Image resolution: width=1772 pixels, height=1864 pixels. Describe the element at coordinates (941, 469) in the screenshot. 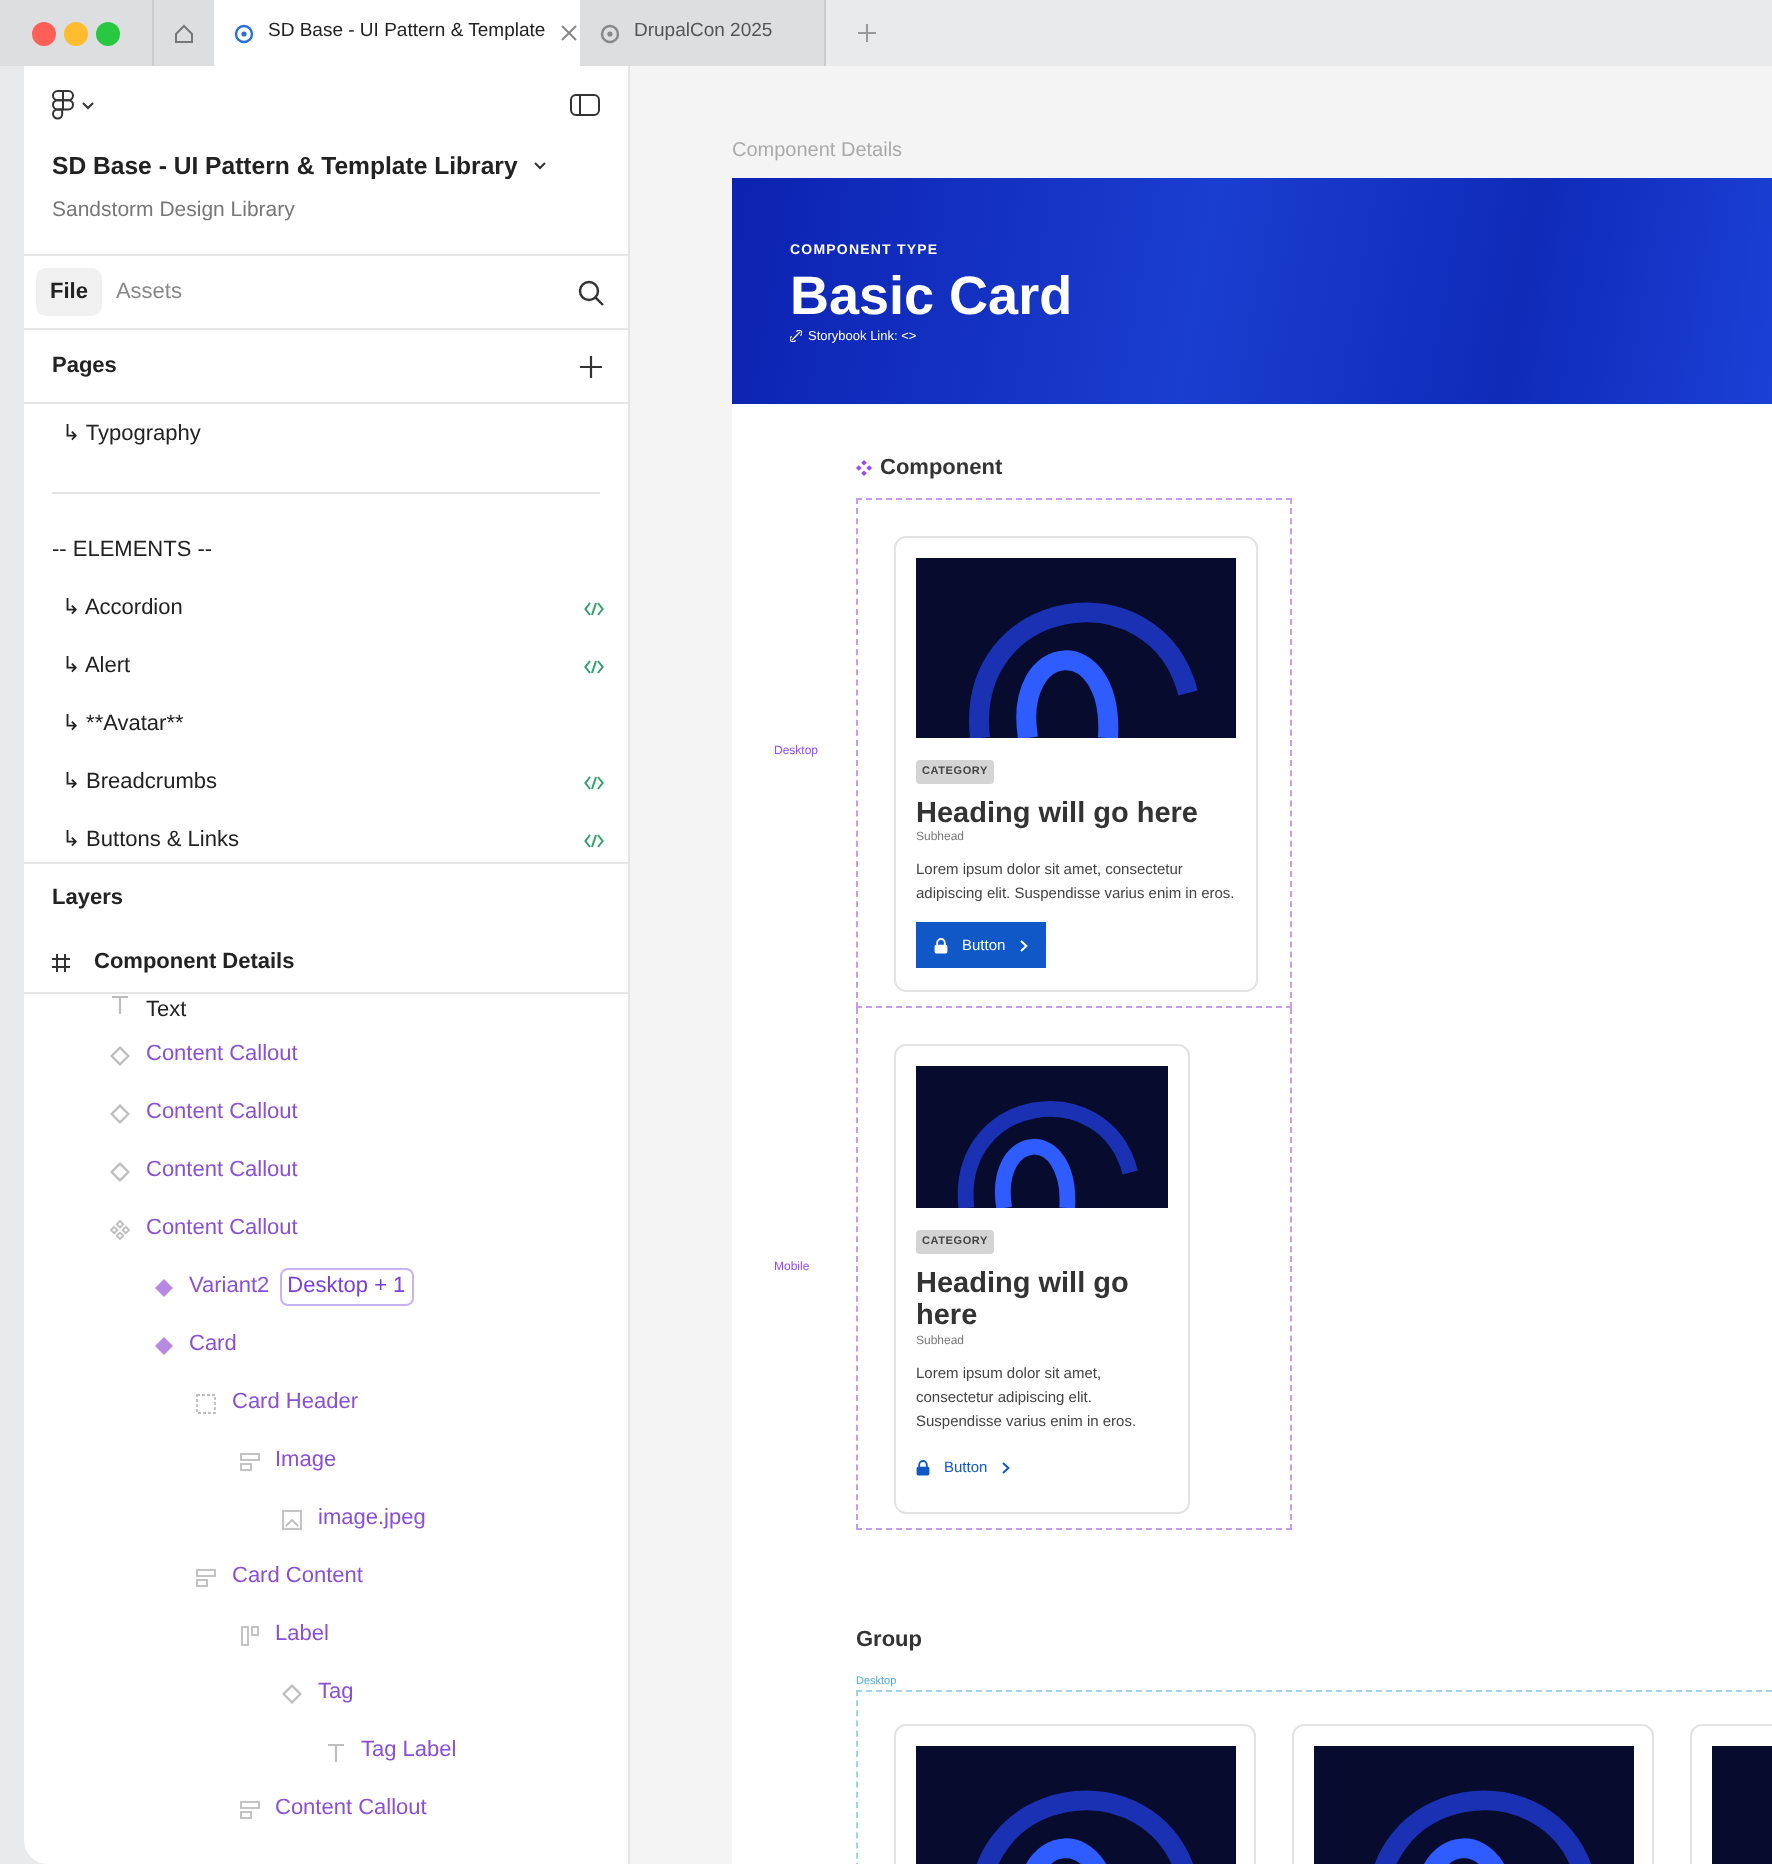

I see `section-heading: Component` at that location.